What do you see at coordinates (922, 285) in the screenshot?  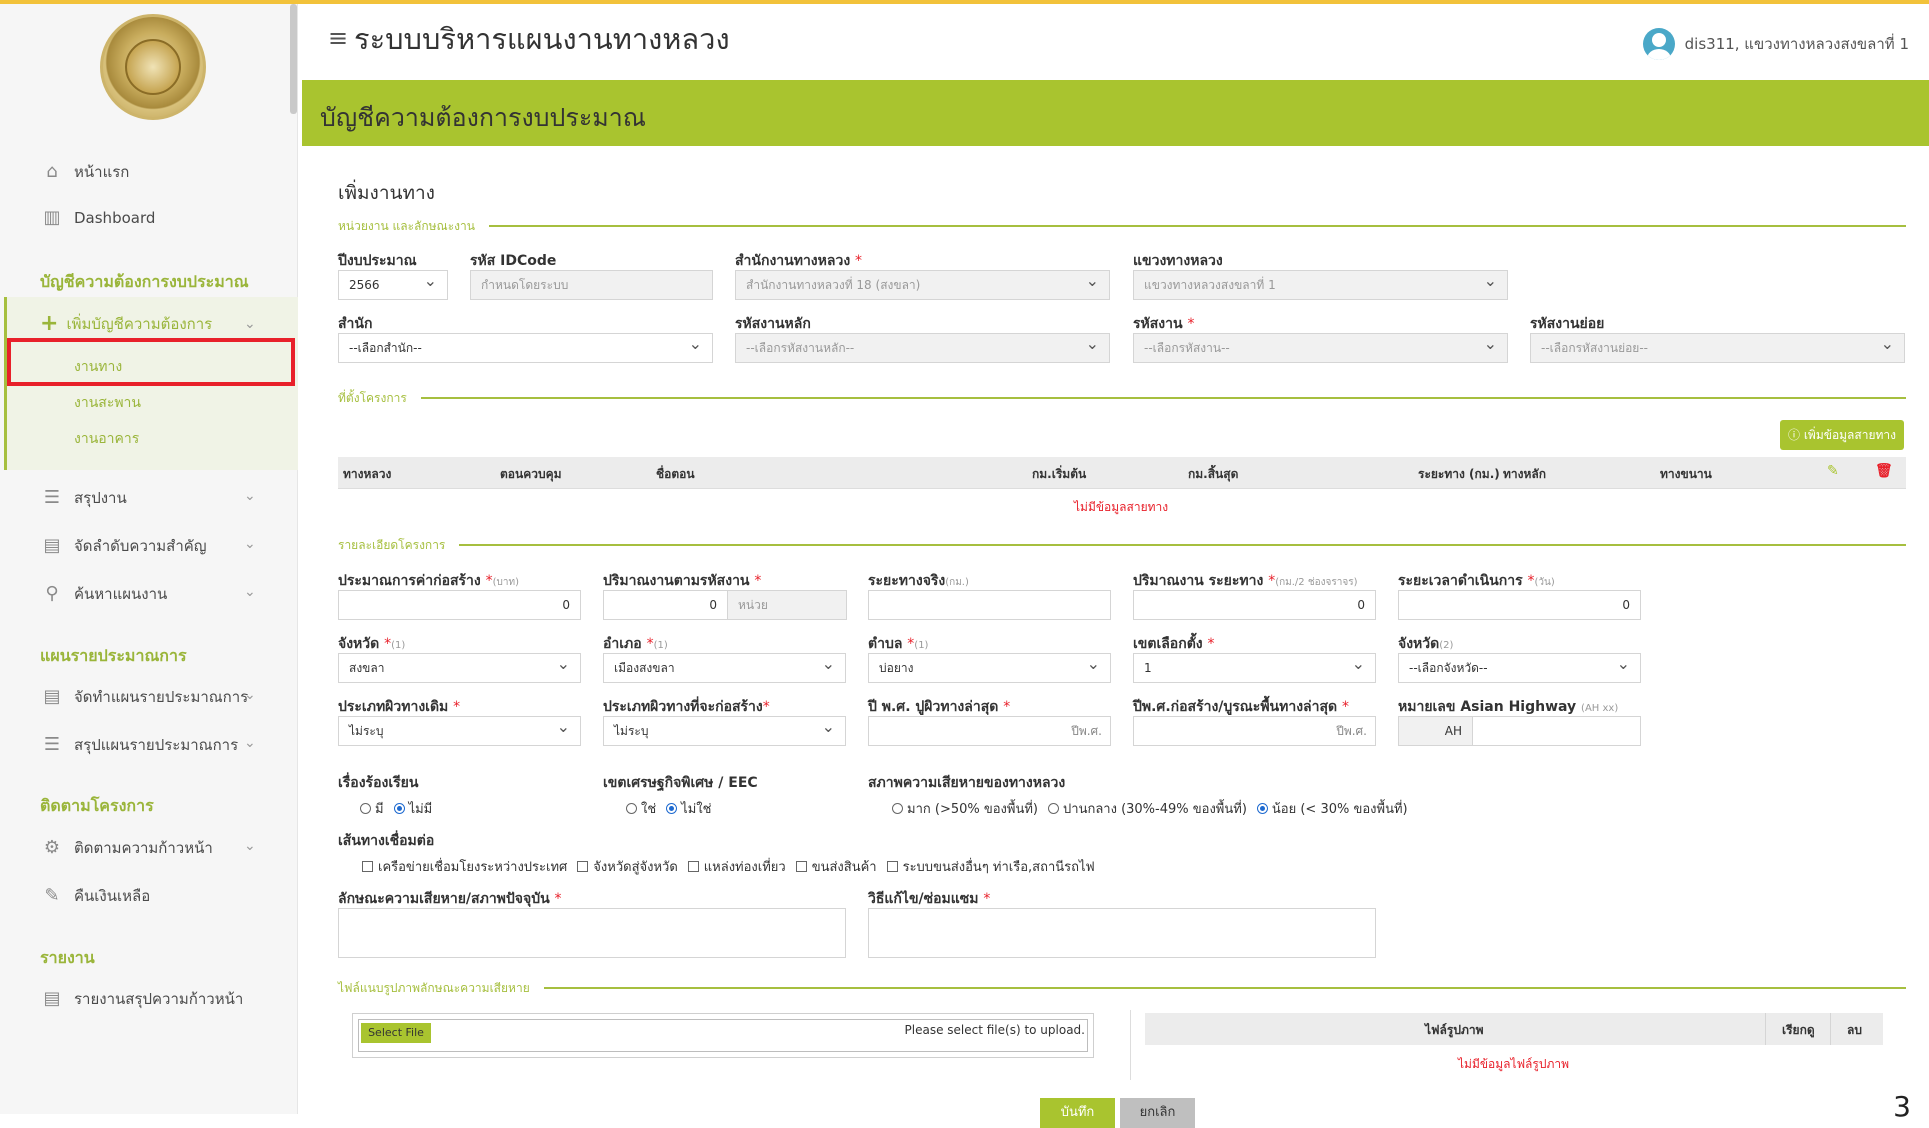 I see `office-select: สำนักงานทางหลวงที่ 18 (สงขลา)` at bounding box center [922, 285].